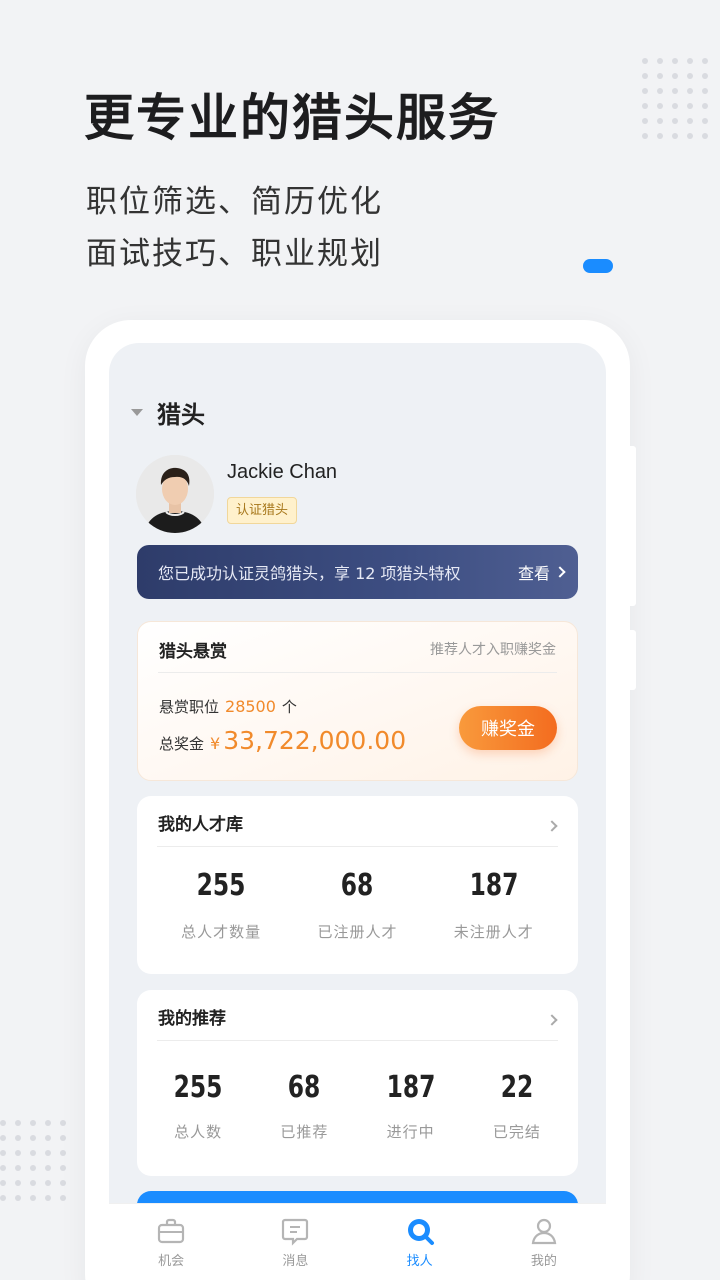 The height and width of the screenshot is (1280, 720). Describe the element at coordinates (517, 1087) in the screenshot. I see `stat-value: 22` at that location.